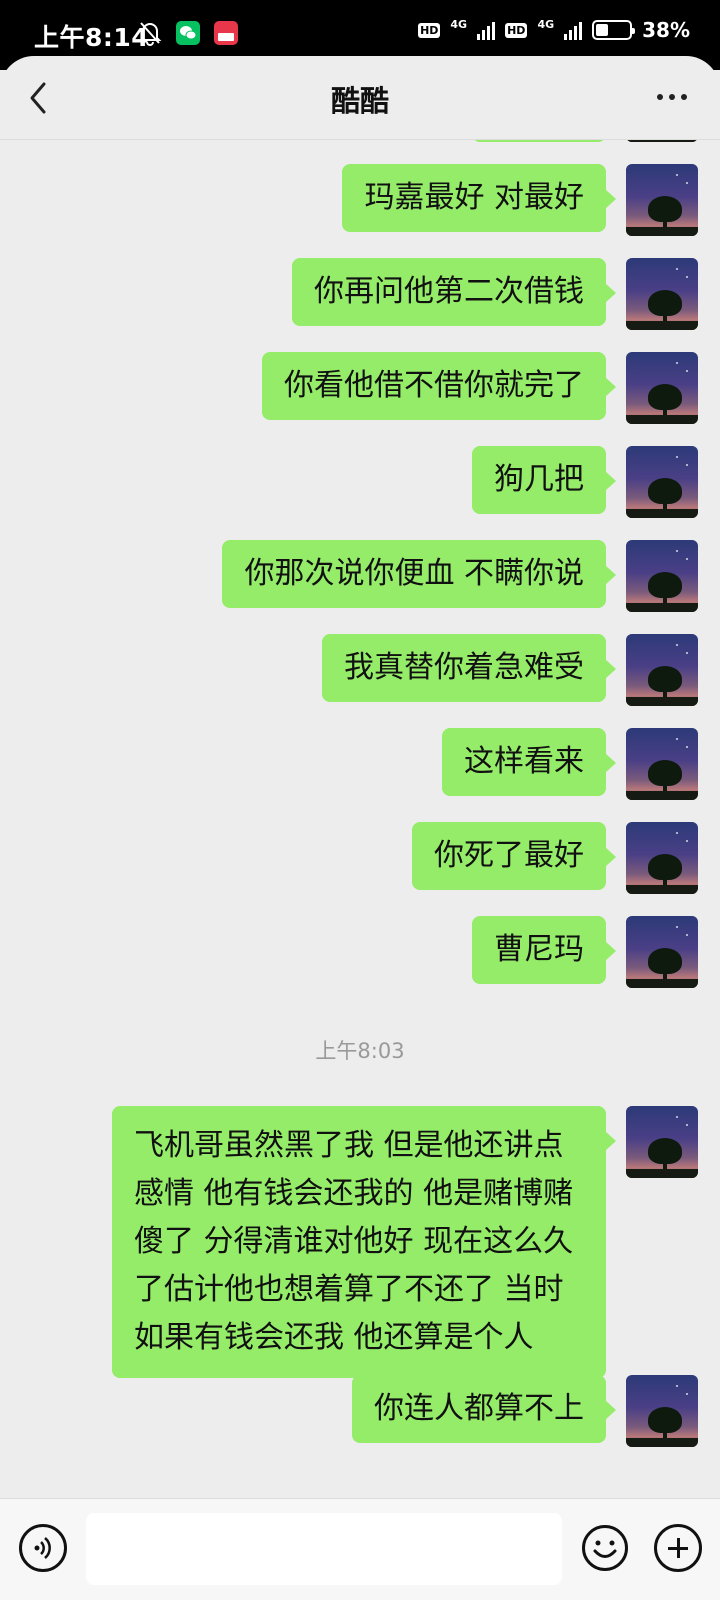 This screenshot has width=720, height=1600. I want to click on message-bubble: 玛嘉最好 对最好, so click(479, 198).